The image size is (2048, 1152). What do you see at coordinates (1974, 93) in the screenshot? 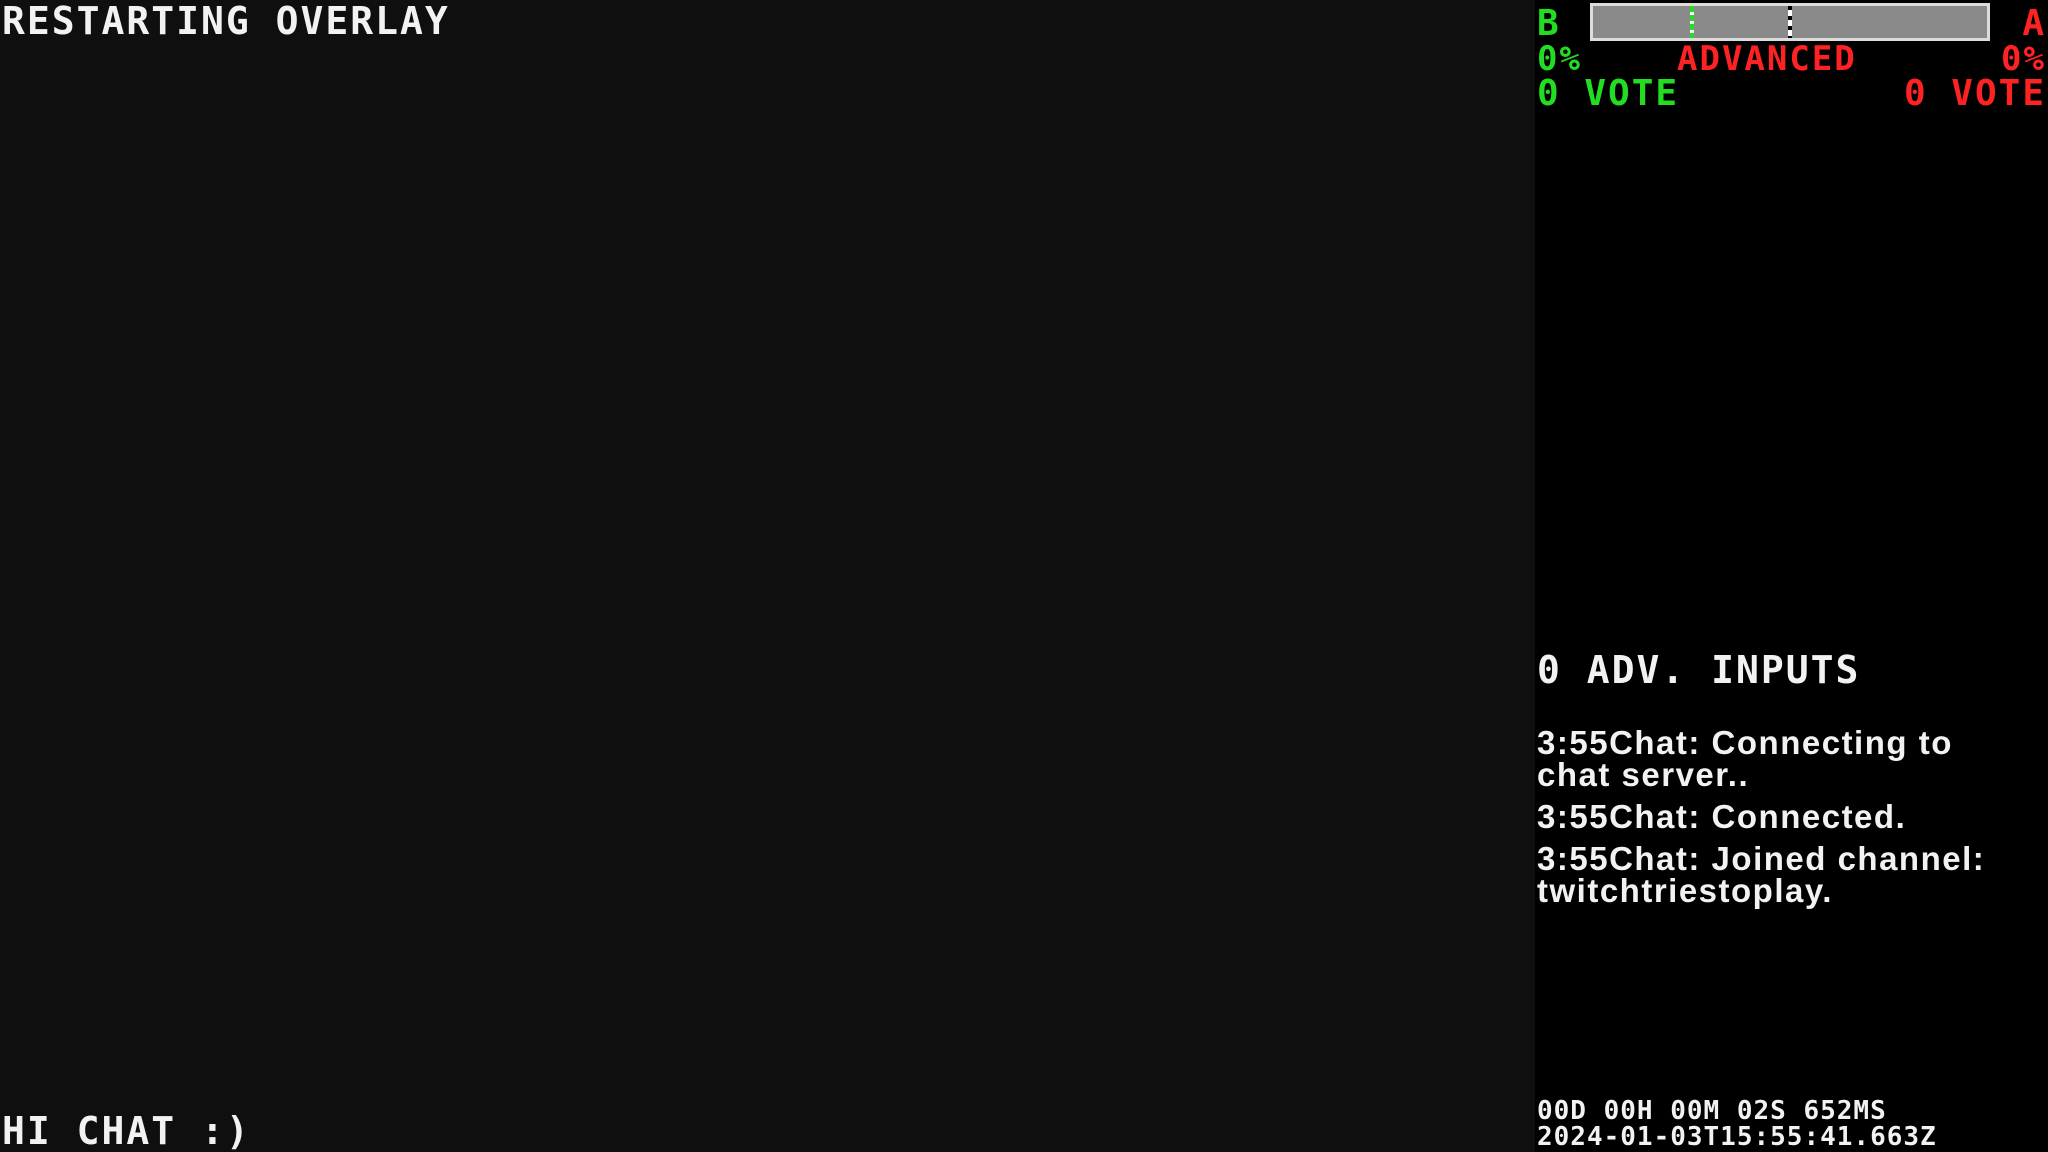
I see `option-a-votes: 0 VOTE` at bounding box center [1974, 93].